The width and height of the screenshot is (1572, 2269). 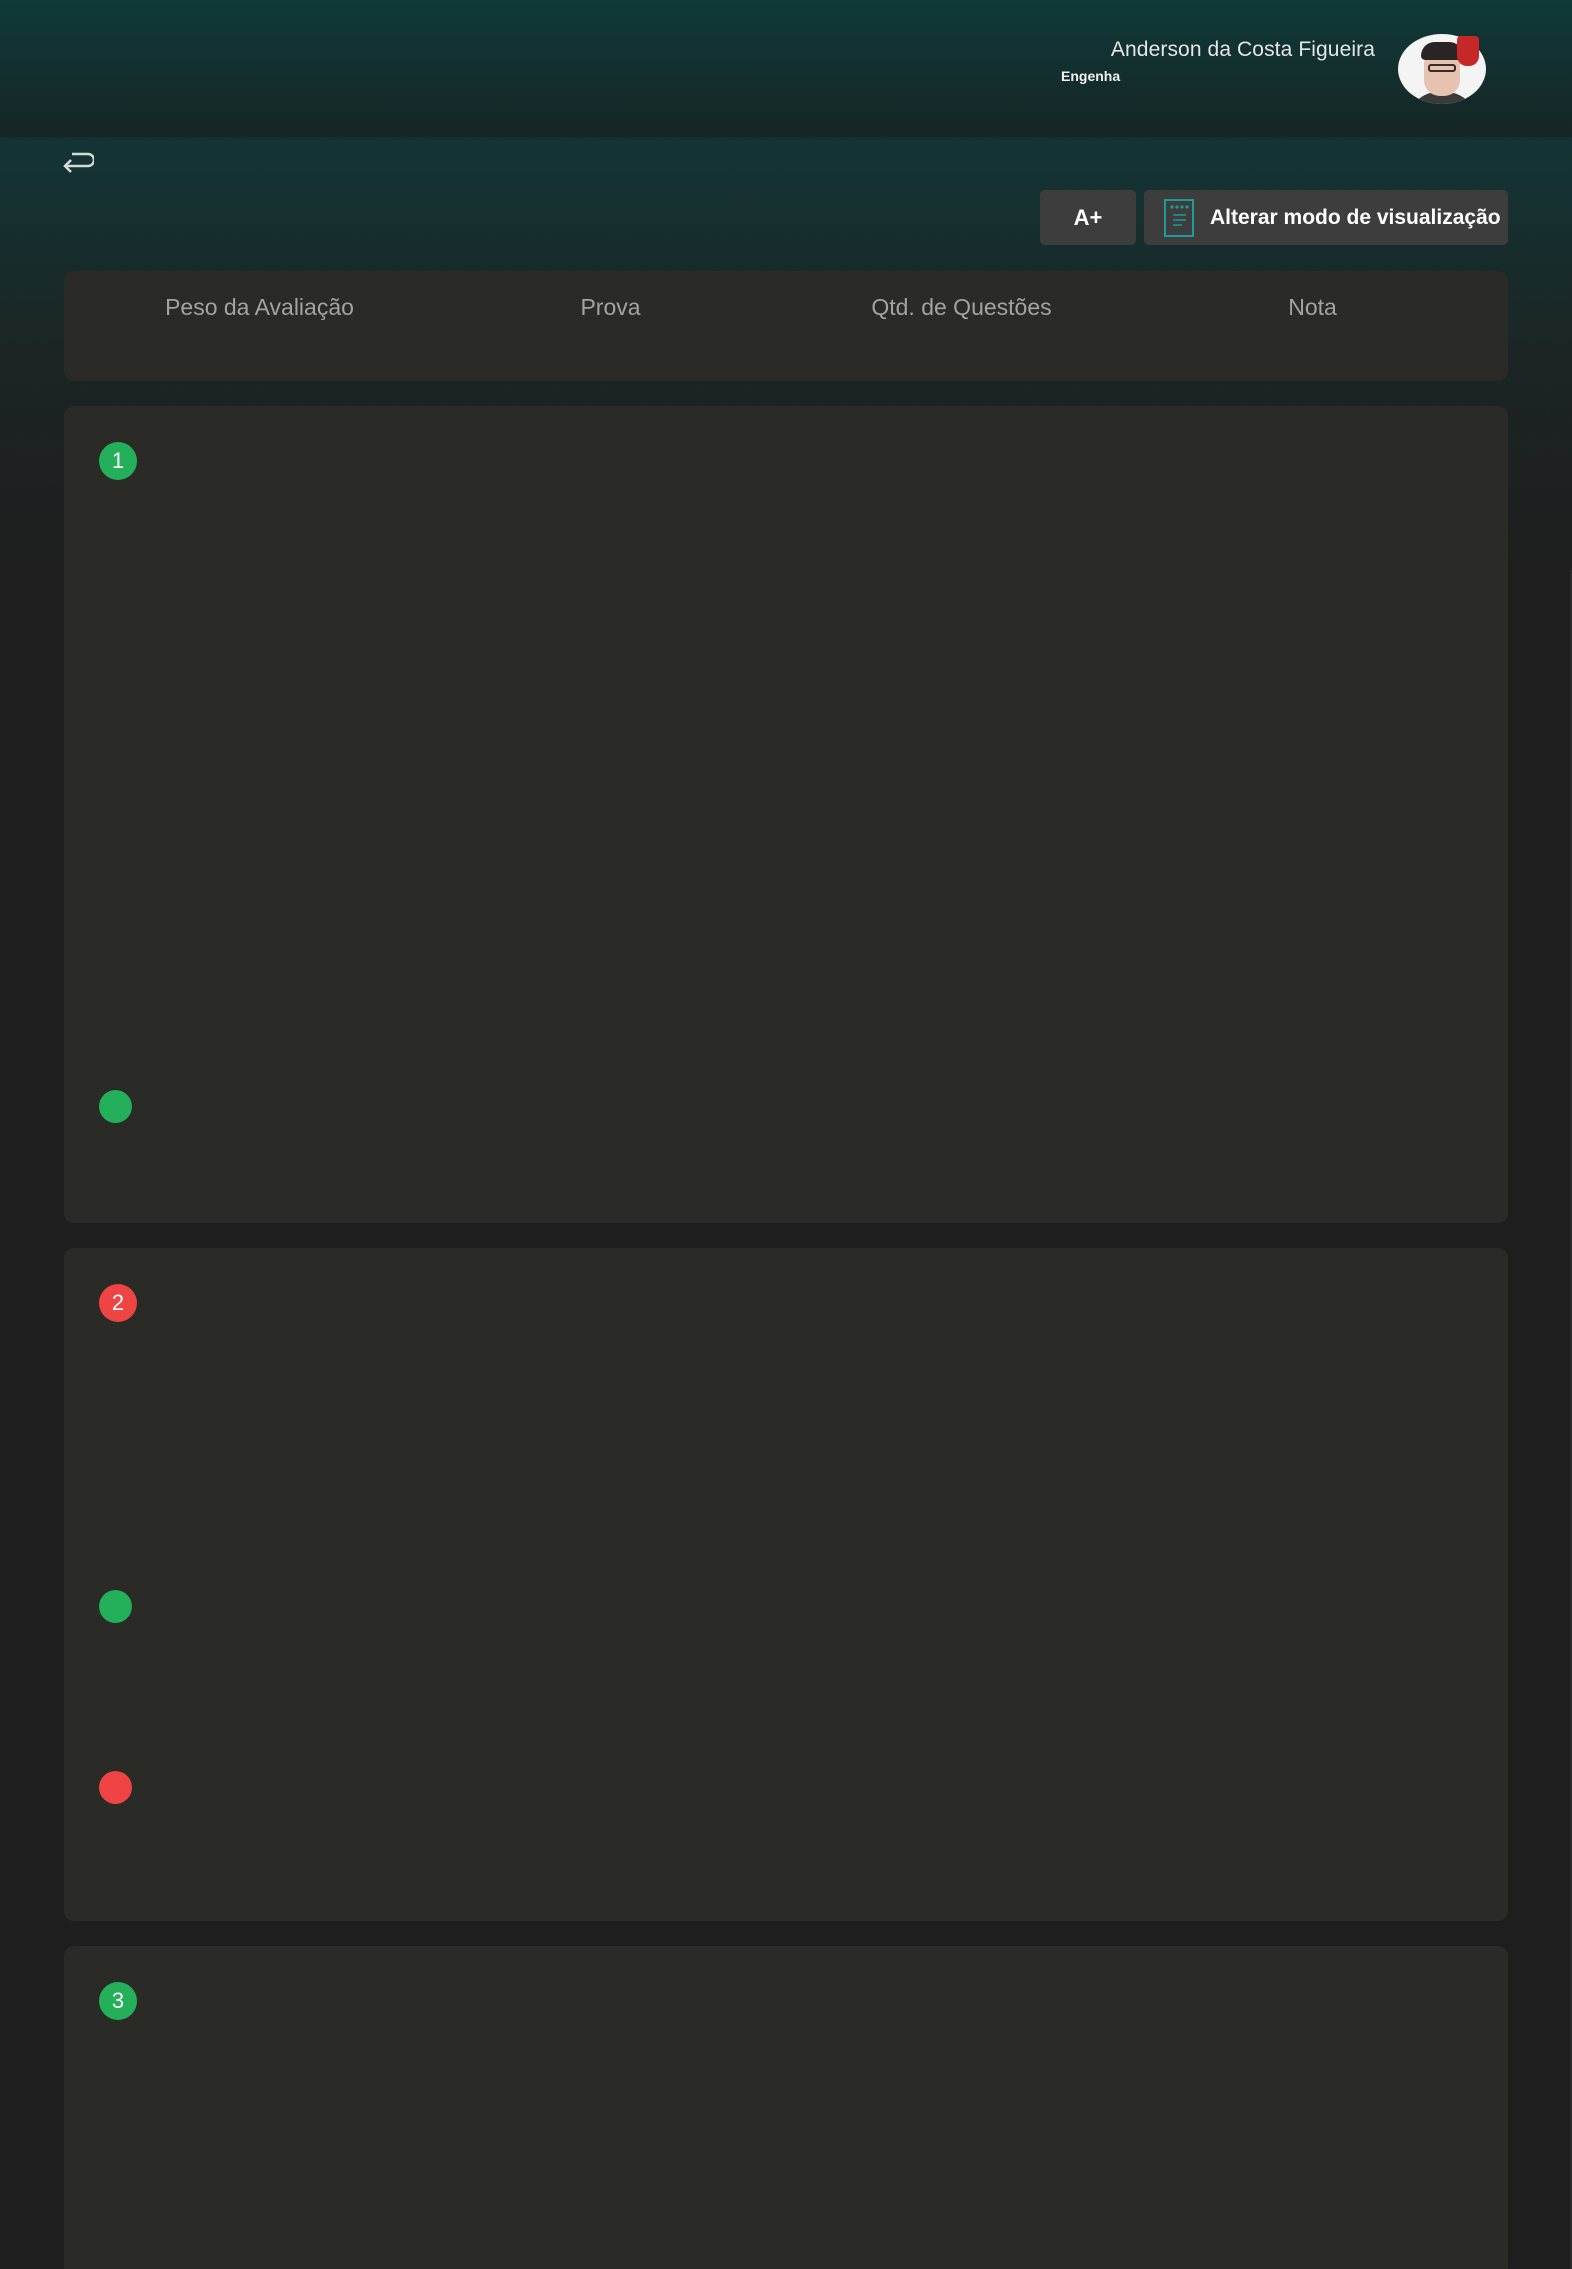 What do you see at coordinates (118, 461) in the screenshot?
I see `question-number-badge: 1` at bounding box center [118, 461].